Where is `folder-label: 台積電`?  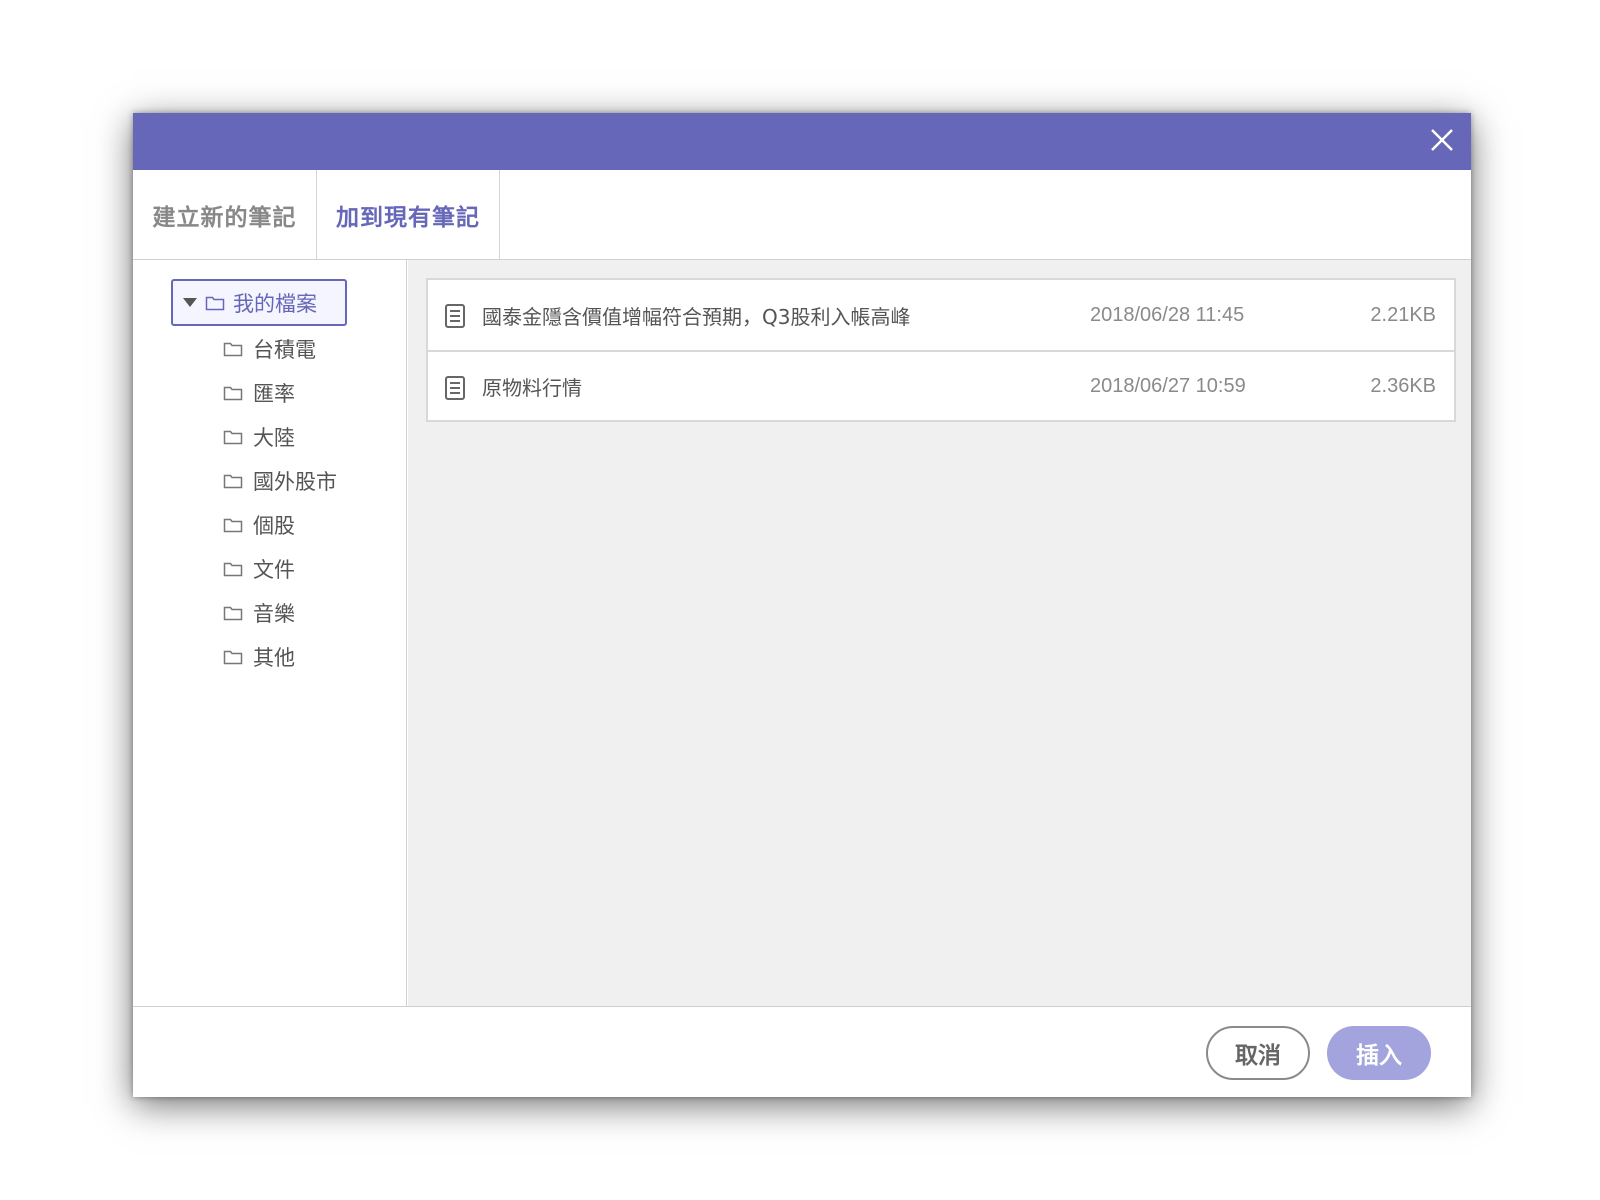
folder-label: 台積電 is located at coordinates (284, 350).